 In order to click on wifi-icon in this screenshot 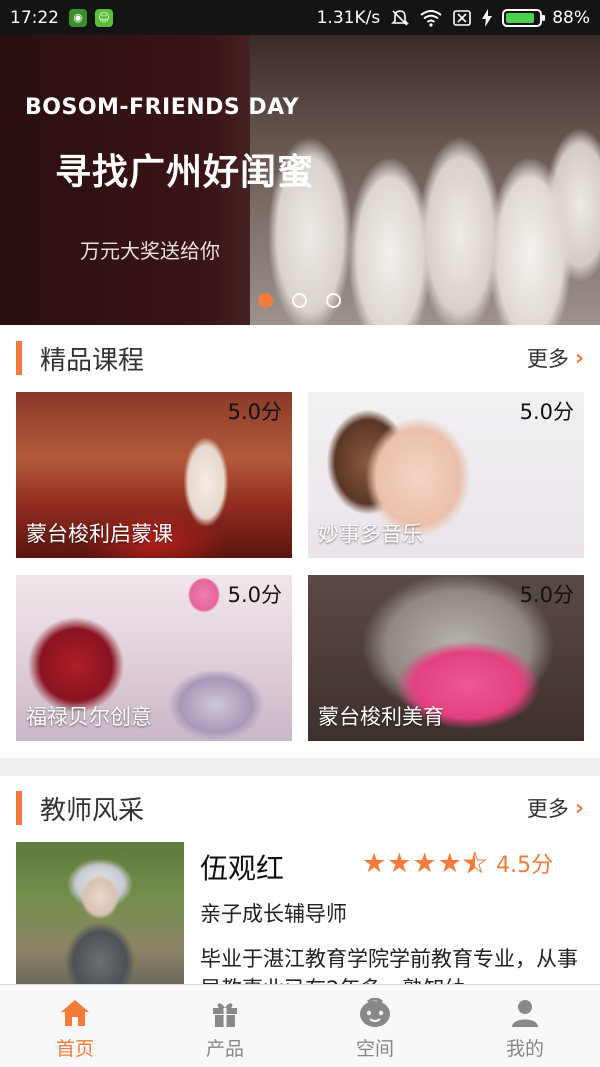, I will do `click(431, 18)`.